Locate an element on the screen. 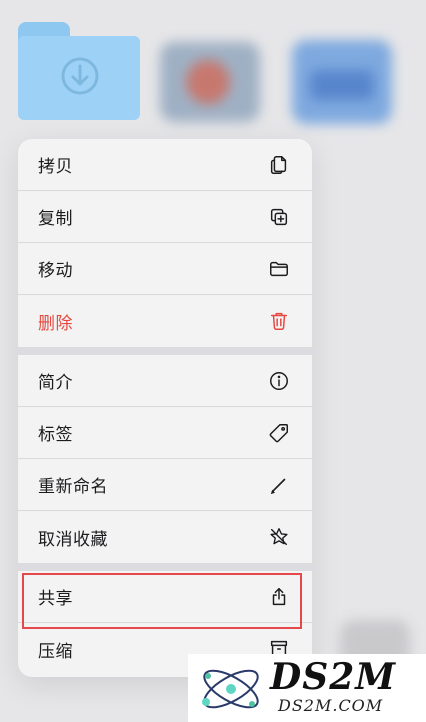 Image resolution: width=426 pixels, height=722 pixels. menu-item-unfavorite: 取消收藏 is located at coordinates (165, 537).